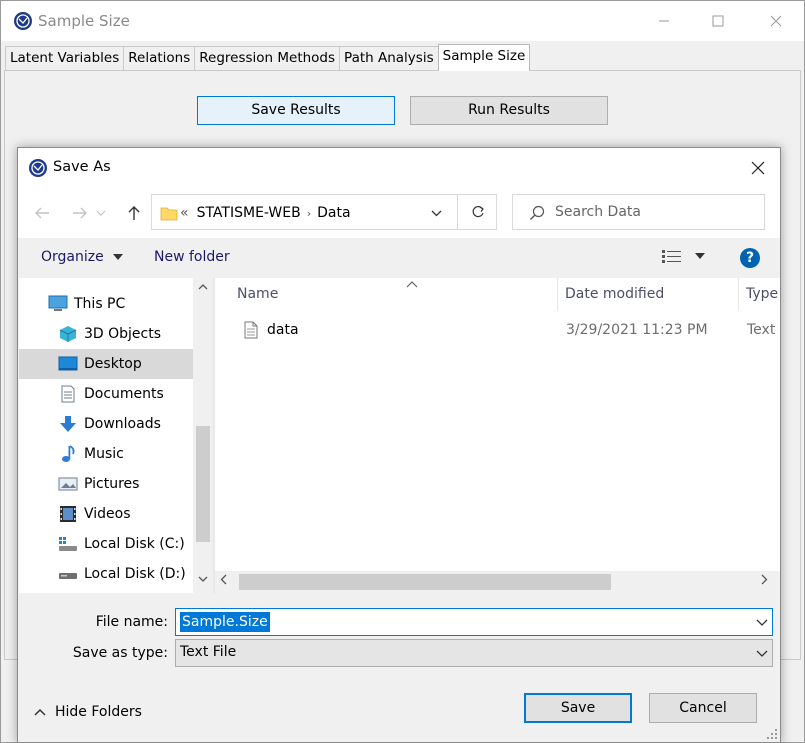  I want to click on address-path: « STATISME-WEB › Data, so click(265, 213).